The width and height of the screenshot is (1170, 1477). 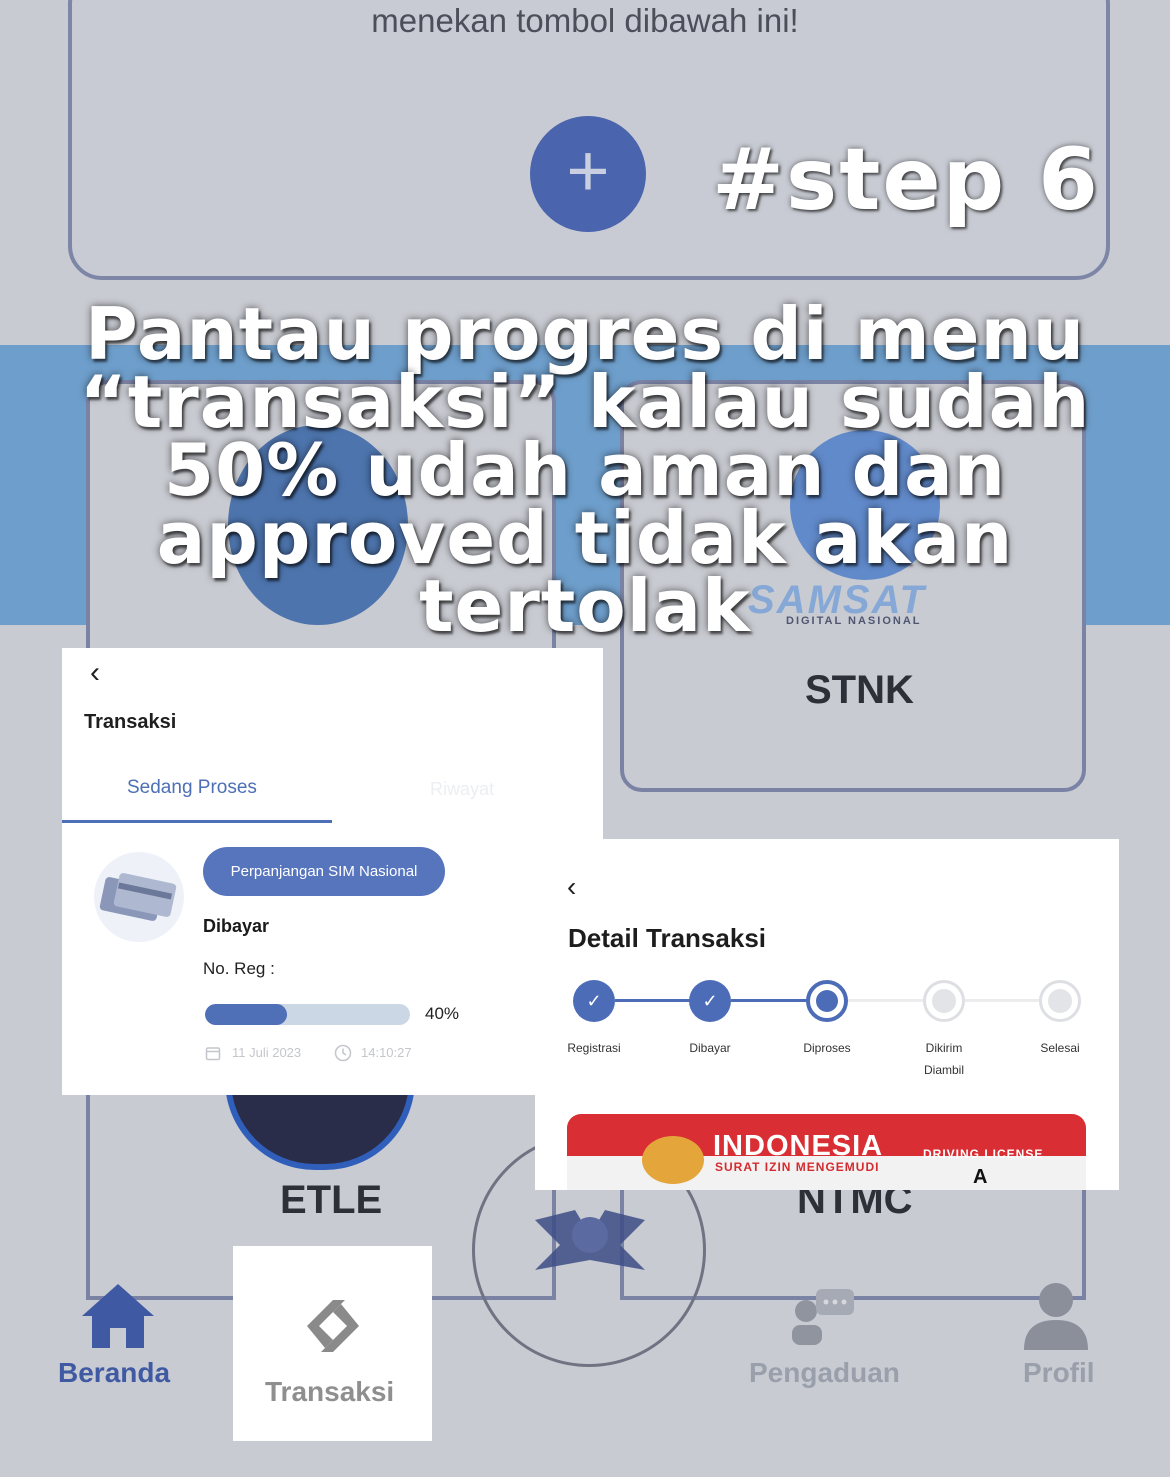 What do you see at coordinates (588, 174) in the screenshot?
I see `add-service-button: +` at bounding box center [588, 174].